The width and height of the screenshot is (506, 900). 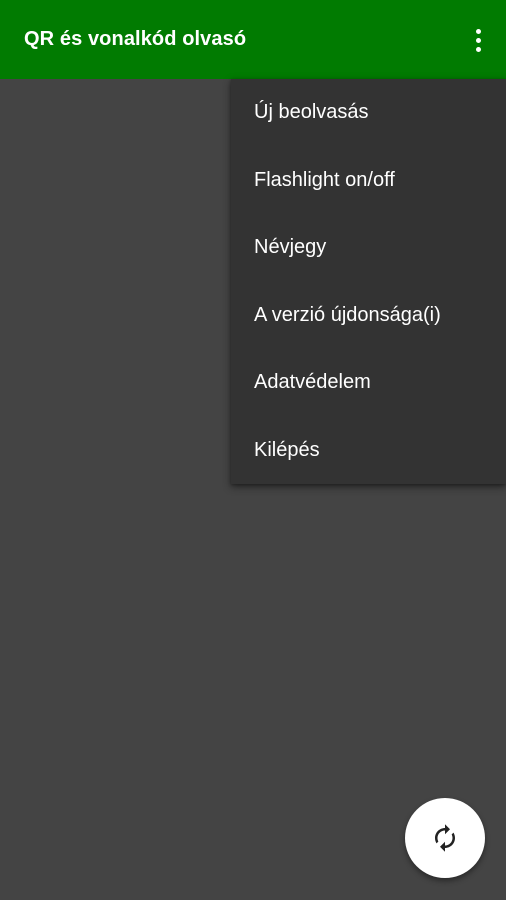 I want to click on menu-item-about: Névjegy, so click(x=368, y=248).